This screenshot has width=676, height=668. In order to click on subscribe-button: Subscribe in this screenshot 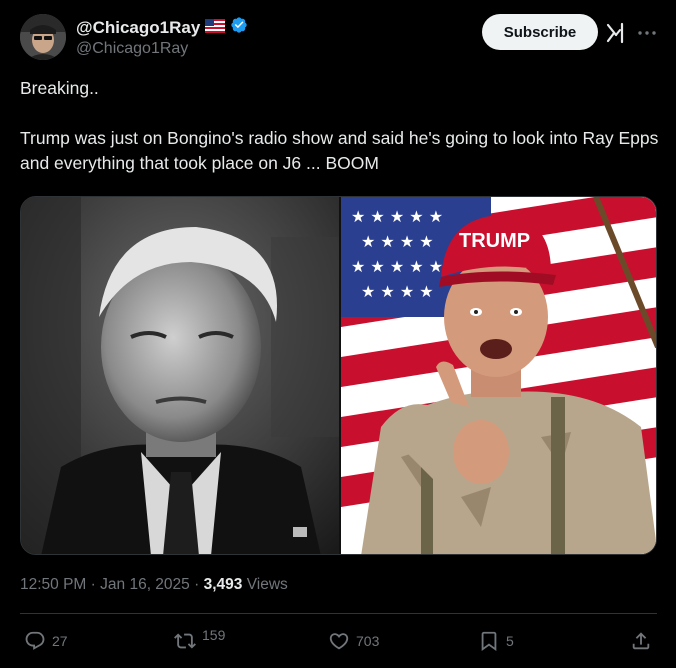, I will do `click(540, 32)`.